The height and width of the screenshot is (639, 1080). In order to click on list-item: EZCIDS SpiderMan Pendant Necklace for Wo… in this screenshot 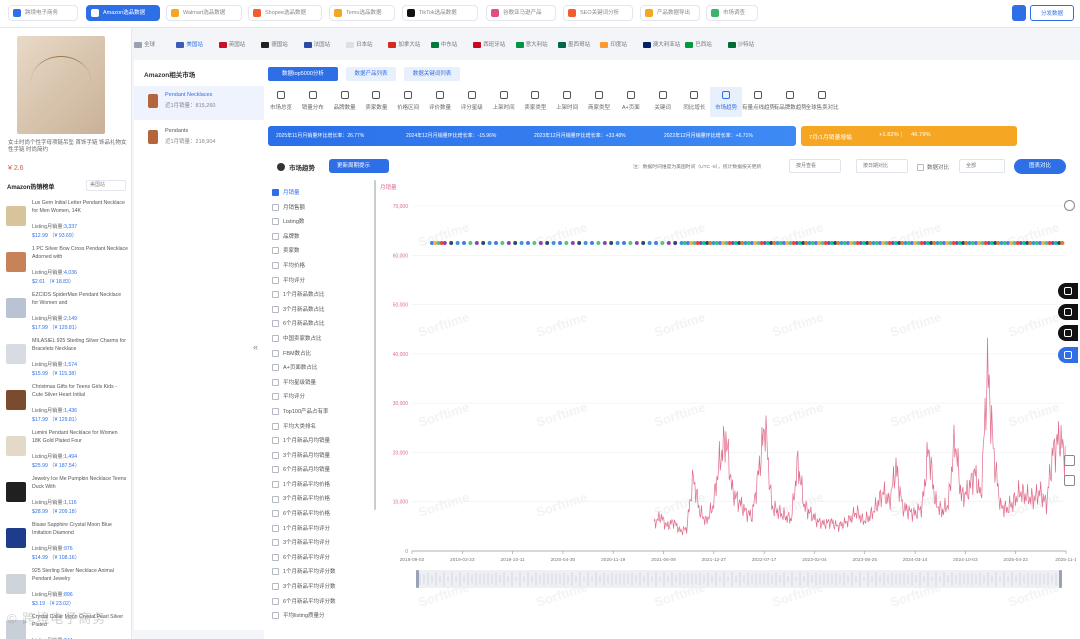, I will do `click(67, 315)`.